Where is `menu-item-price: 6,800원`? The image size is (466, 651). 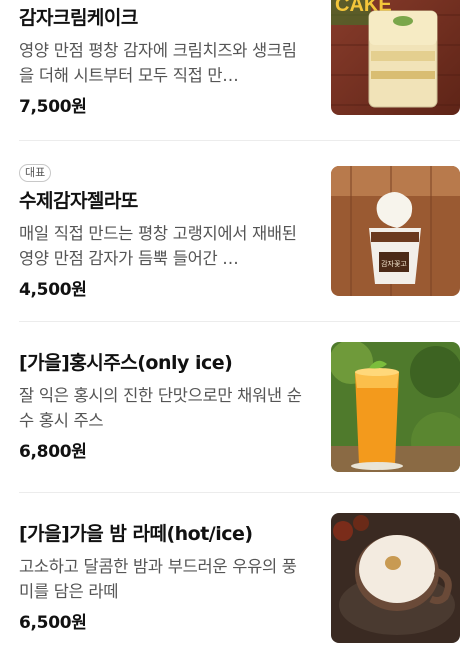
menu-item-price: 6,800원 is located at coordinates (53, 452).